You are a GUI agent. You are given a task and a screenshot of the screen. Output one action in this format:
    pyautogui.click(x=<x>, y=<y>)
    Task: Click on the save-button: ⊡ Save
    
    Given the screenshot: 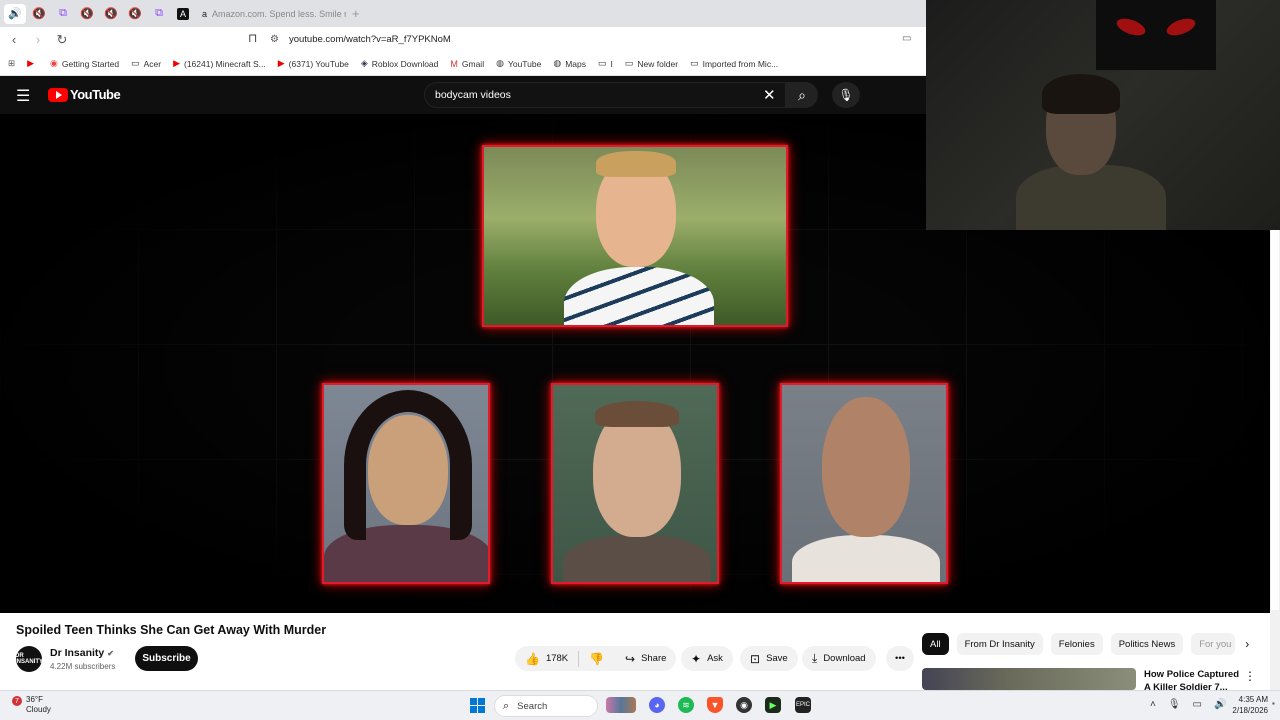 What is the action you would take?
    pyautogui.click(x=769, y=658)
    